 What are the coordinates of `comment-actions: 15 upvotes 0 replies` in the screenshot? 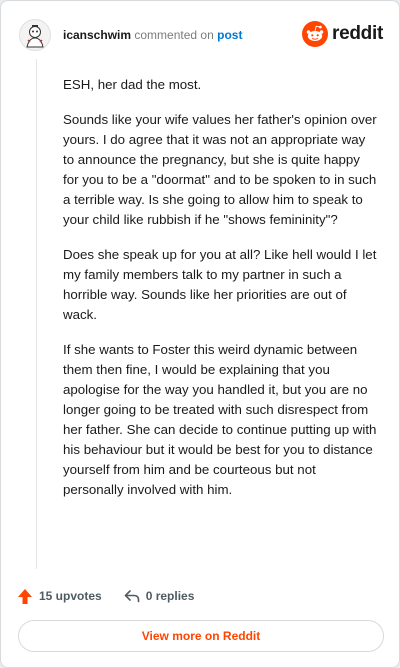 It's located at (116, 596).